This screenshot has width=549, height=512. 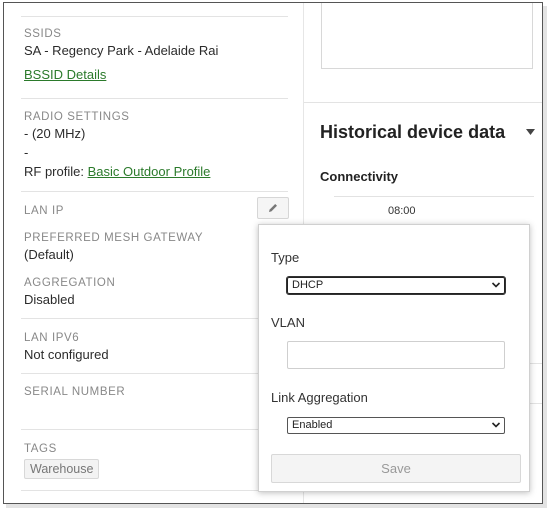 I want to click on lan-ip-section: LAN IP, so click(x=156, y=211).